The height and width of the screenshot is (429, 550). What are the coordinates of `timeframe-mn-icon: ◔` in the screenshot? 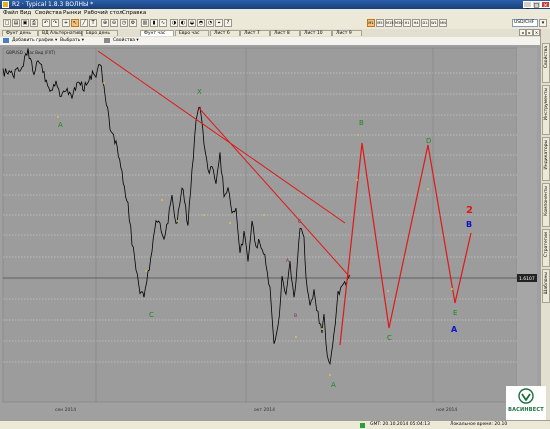 It's located at (210, 23).